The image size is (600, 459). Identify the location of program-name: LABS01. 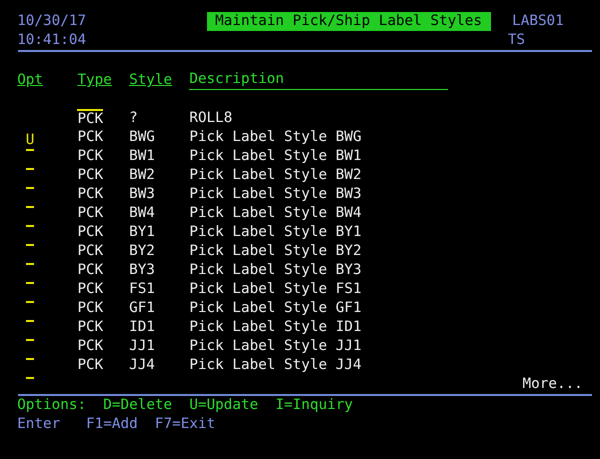
(538, 21).